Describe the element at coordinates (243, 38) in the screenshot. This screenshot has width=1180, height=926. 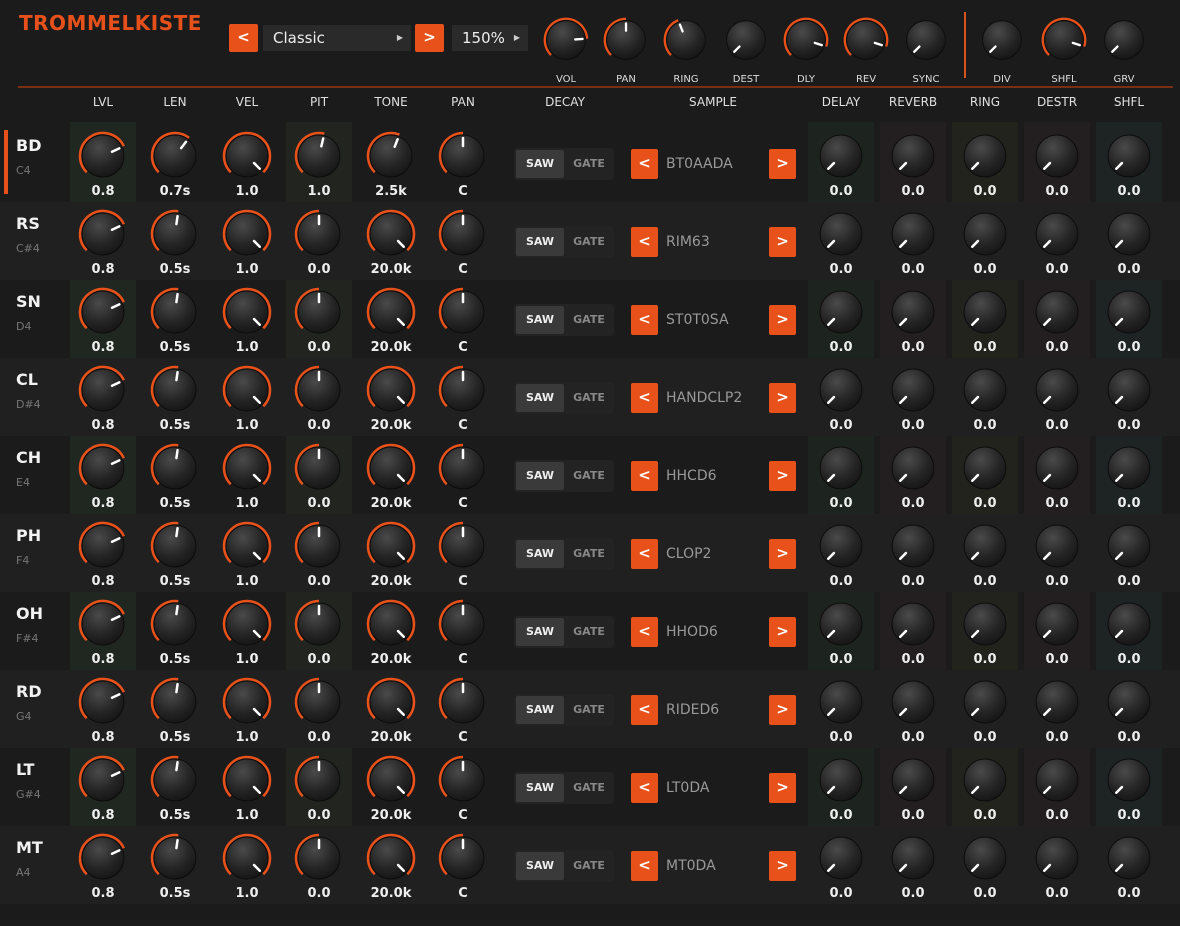
I see `preset-prev-button: <` at that location.